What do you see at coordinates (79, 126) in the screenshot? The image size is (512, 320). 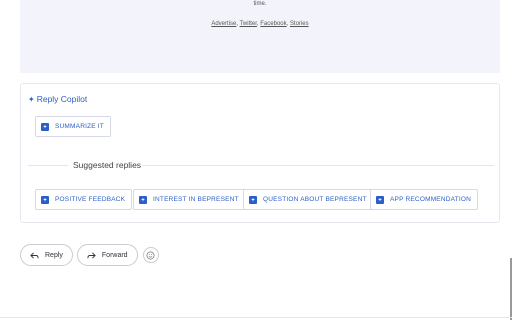 I see `summarize-label: SUMMARIZE IT` at bounding box center [79, 126].